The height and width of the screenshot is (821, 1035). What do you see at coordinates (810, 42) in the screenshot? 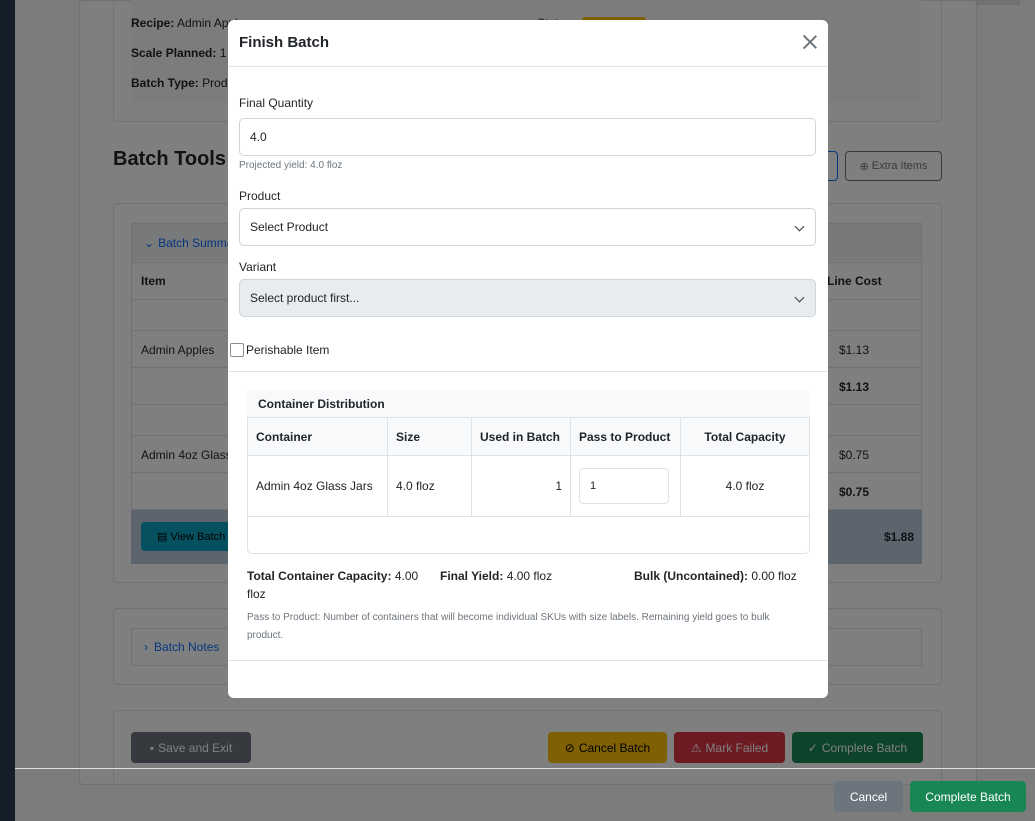
I see `close-icon` at bounding box center [810, 42].